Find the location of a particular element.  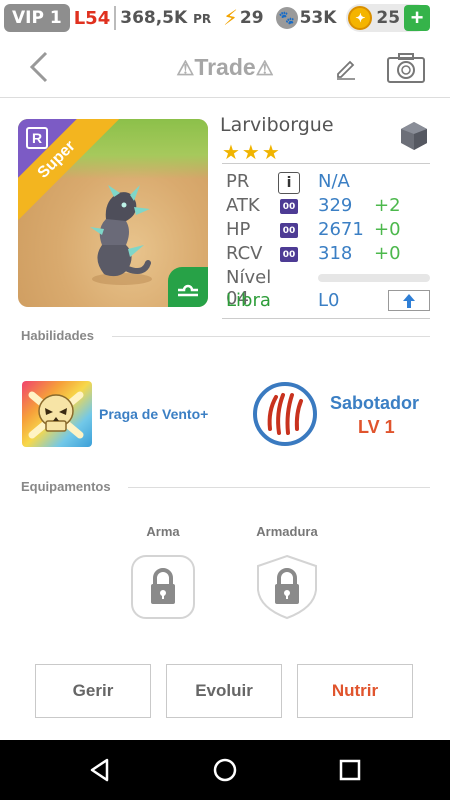

level-progress-bar is located at coordinates (374, 278).